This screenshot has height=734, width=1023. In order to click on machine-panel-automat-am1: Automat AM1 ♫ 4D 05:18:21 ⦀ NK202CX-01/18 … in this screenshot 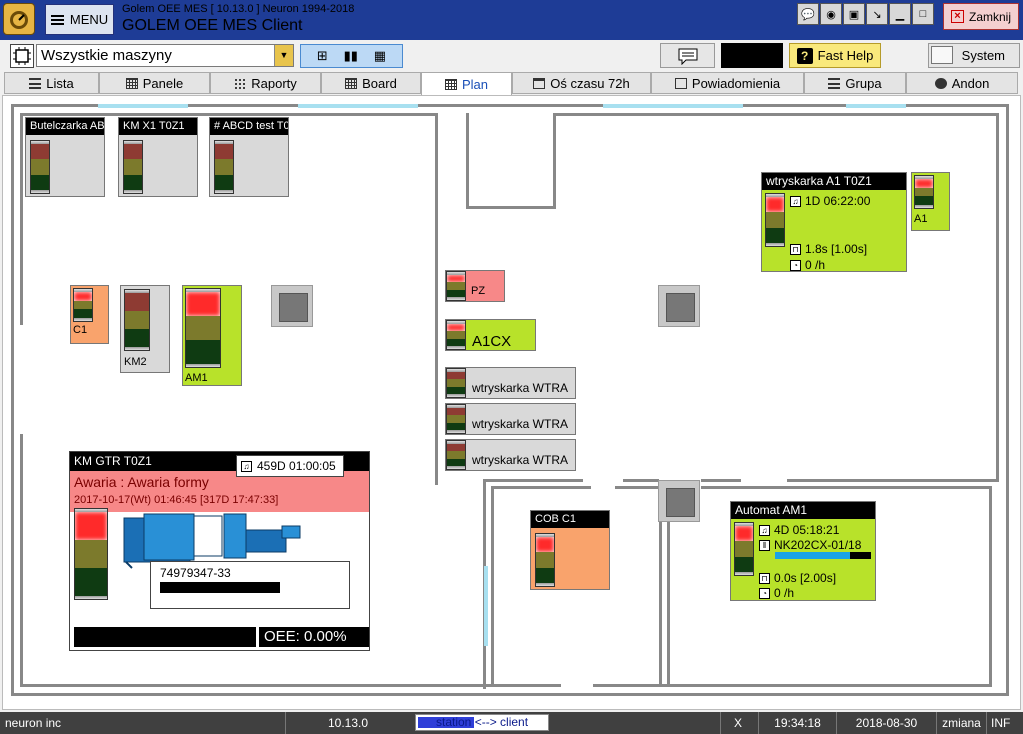, I will do `click(803, 551)`.